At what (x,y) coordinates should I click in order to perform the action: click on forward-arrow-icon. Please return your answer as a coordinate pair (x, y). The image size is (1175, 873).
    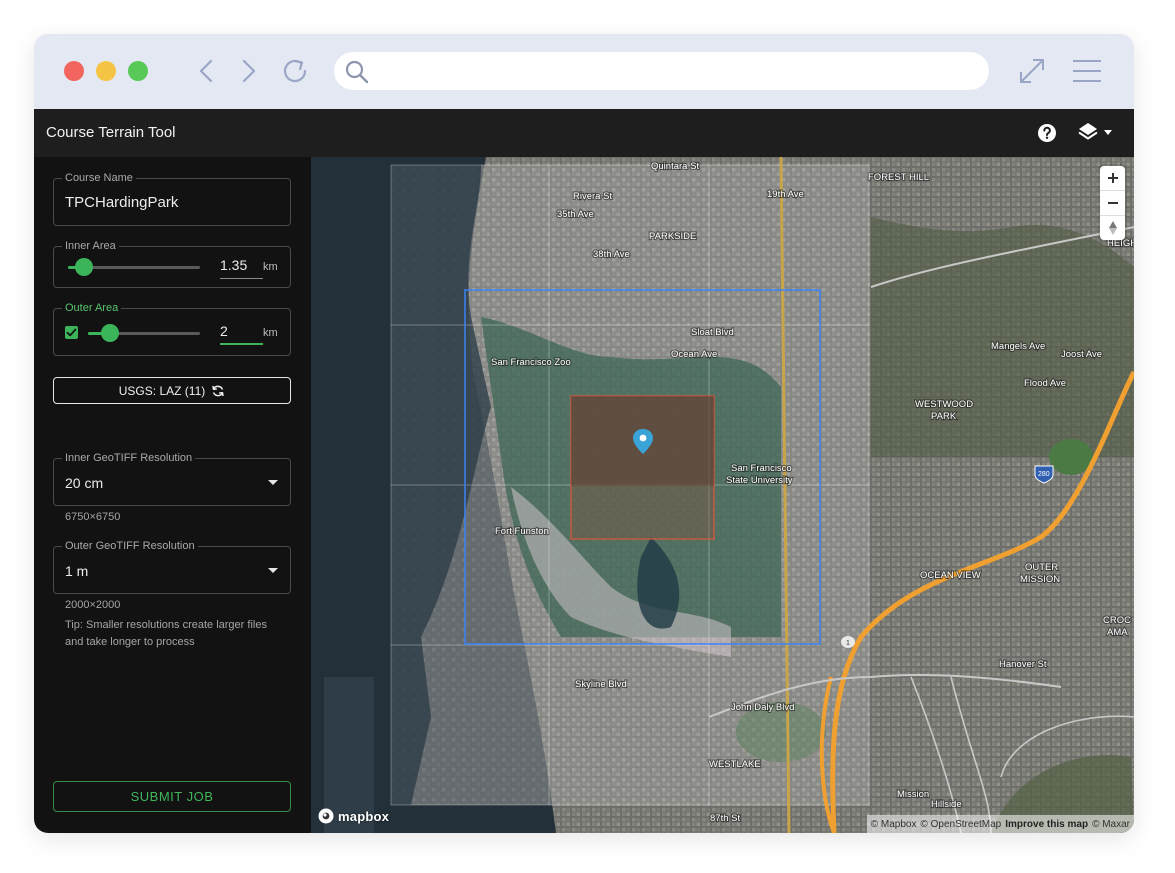
    Looking at the image, I should click on (249, 71).